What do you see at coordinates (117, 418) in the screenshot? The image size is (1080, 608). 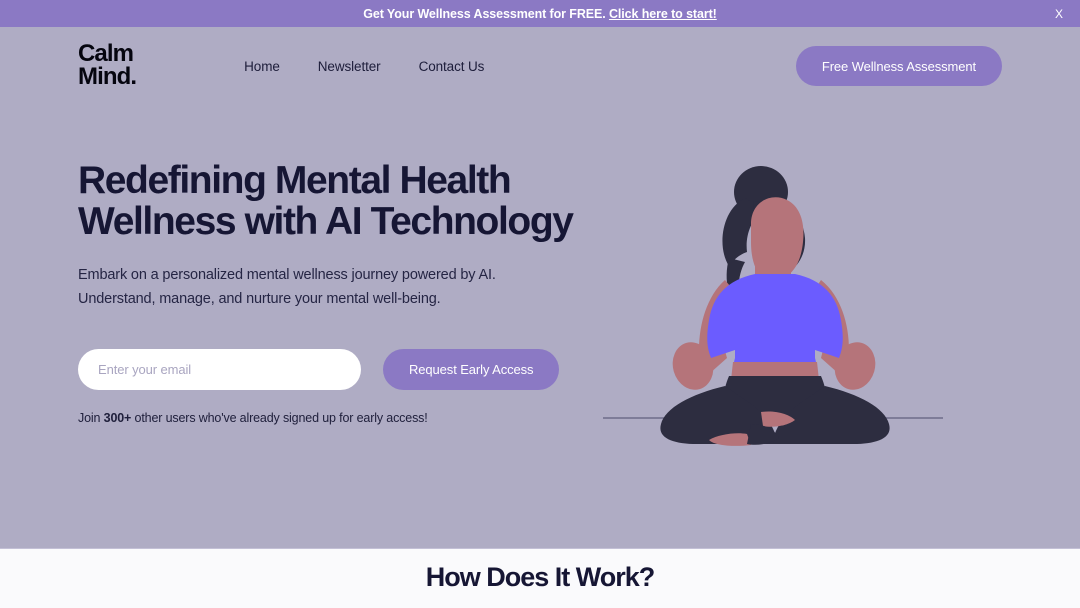 I see `social-proof-count: 300+` at bounding box center [117, 418].